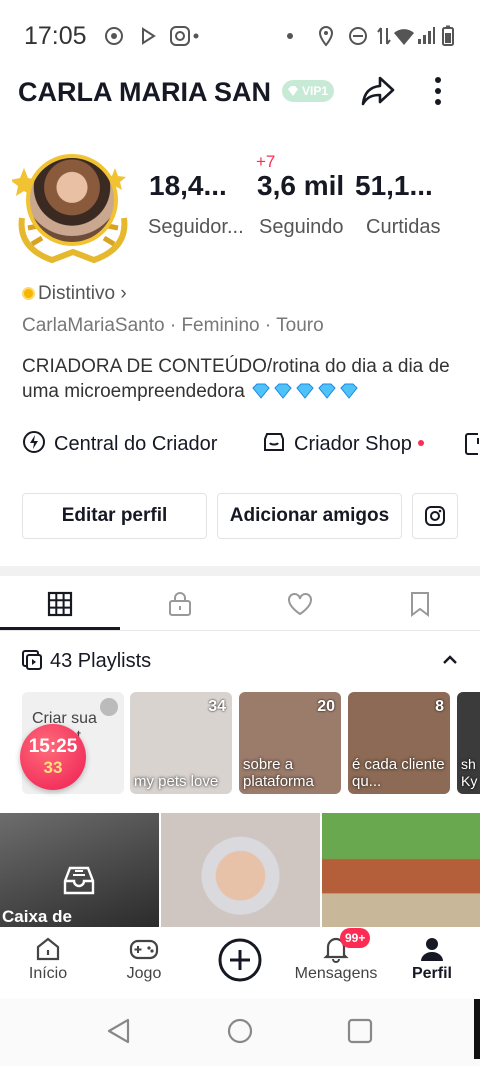  What do you see at coordinates (477, 1029) in the screenshot?
I see `screen-edge-bar` at bounding box center [477, 1029].